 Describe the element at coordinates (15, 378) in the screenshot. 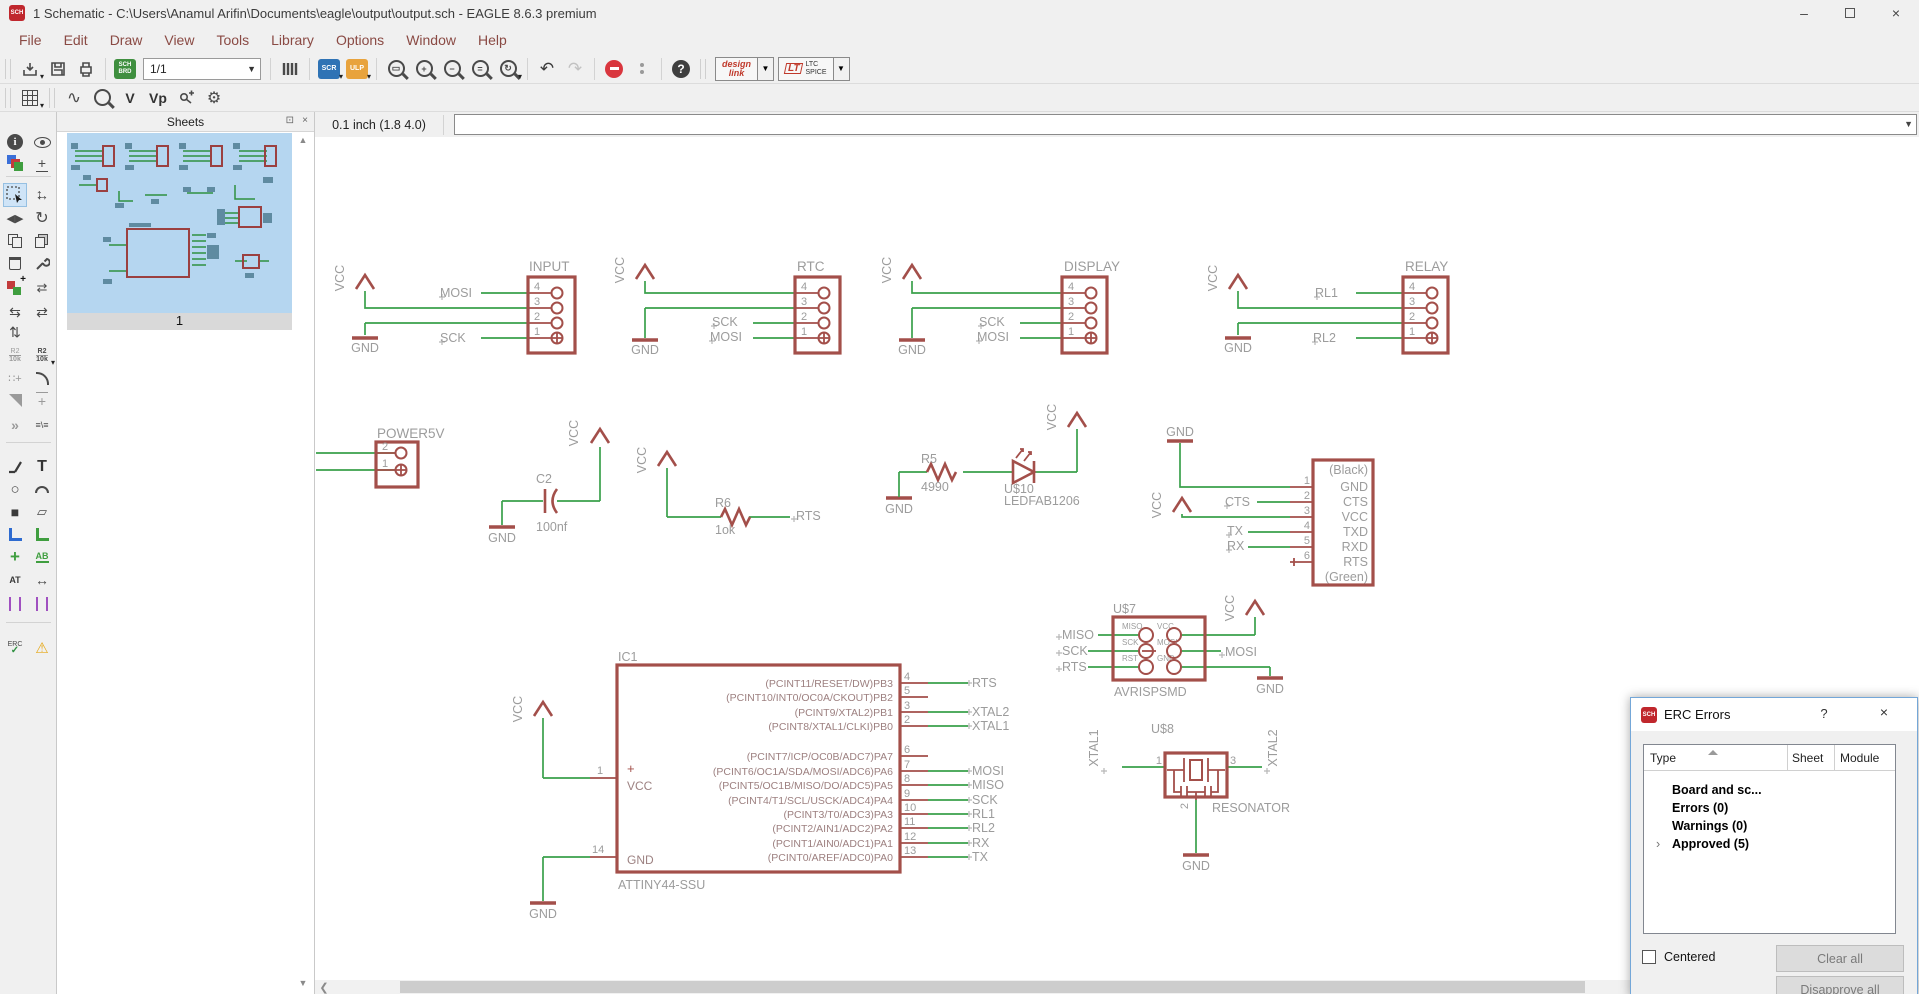

I see `miter-tool: ∷+` at that location.